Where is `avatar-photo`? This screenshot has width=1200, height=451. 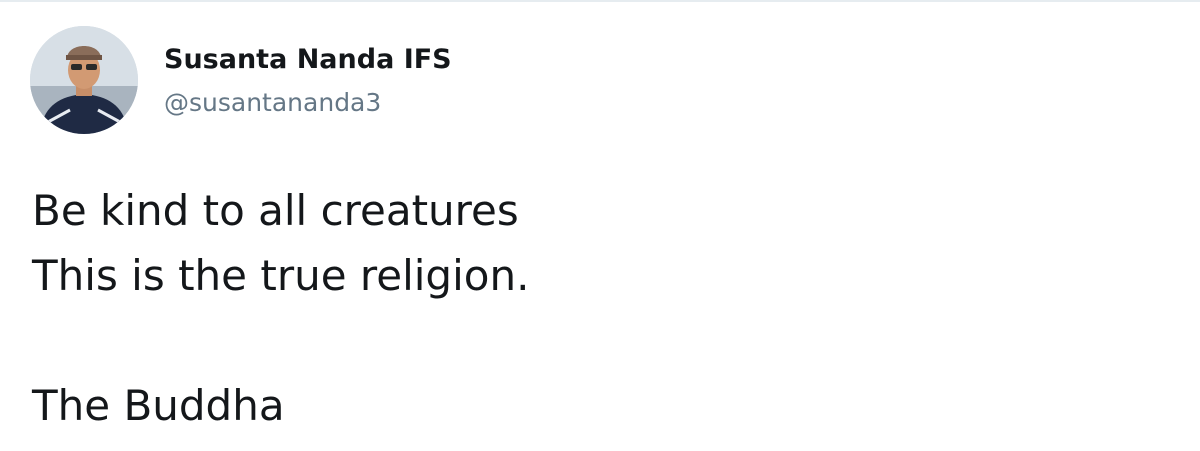
avatar-photo is located at coordinates (84, 80).